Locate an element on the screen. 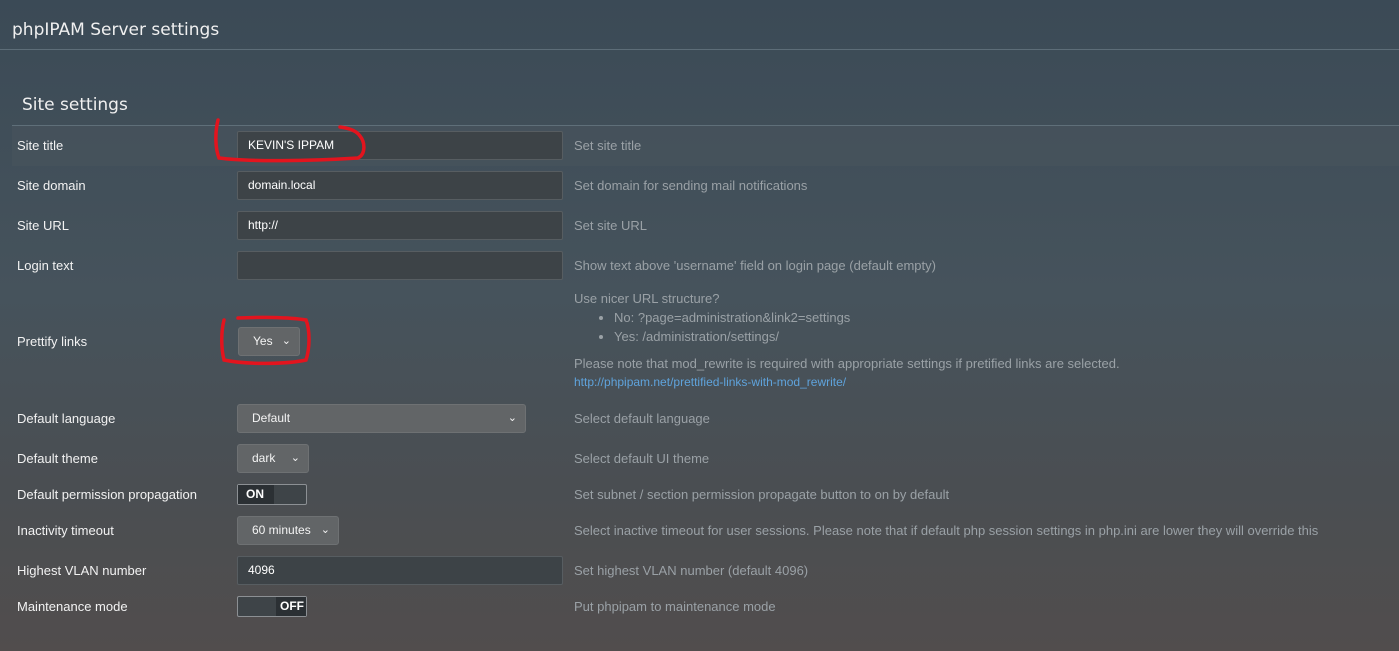 The width and height of the screenshot is (1399, 651). inactivity-timeout-value: 60 minutes is located at coordinates (281, 530).